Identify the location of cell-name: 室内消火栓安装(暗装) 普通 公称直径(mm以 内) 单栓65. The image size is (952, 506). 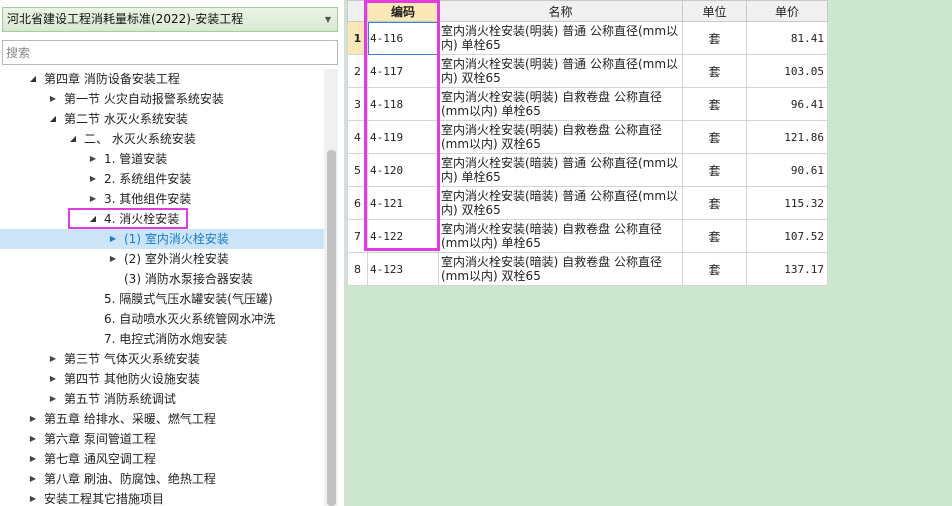
(560, 170).